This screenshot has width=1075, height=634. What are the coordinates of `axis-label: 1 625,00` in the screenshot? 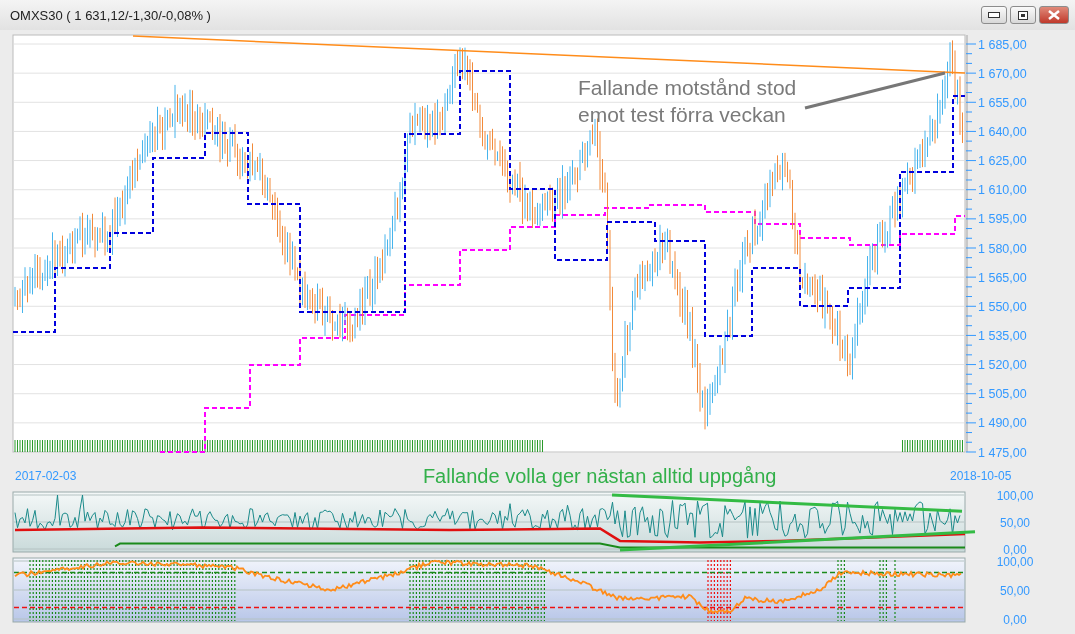 It's located at (1002, 161).